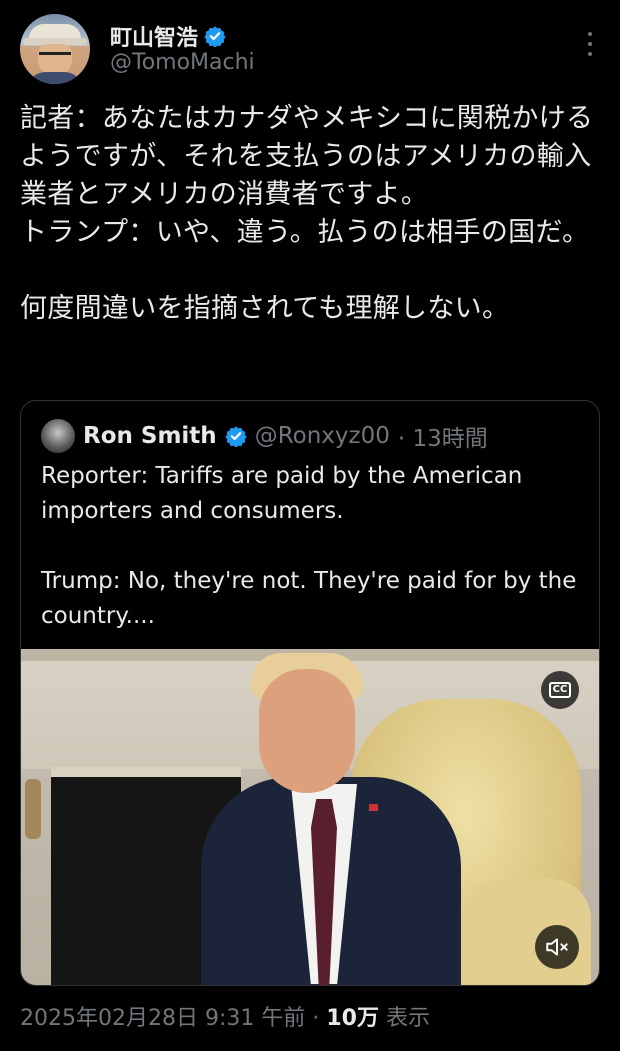 This screenshot has width=620, height=1051. Describe the element at coordinates (352, 1018) in the screenshot. I see `views-count: 10万` at that location.